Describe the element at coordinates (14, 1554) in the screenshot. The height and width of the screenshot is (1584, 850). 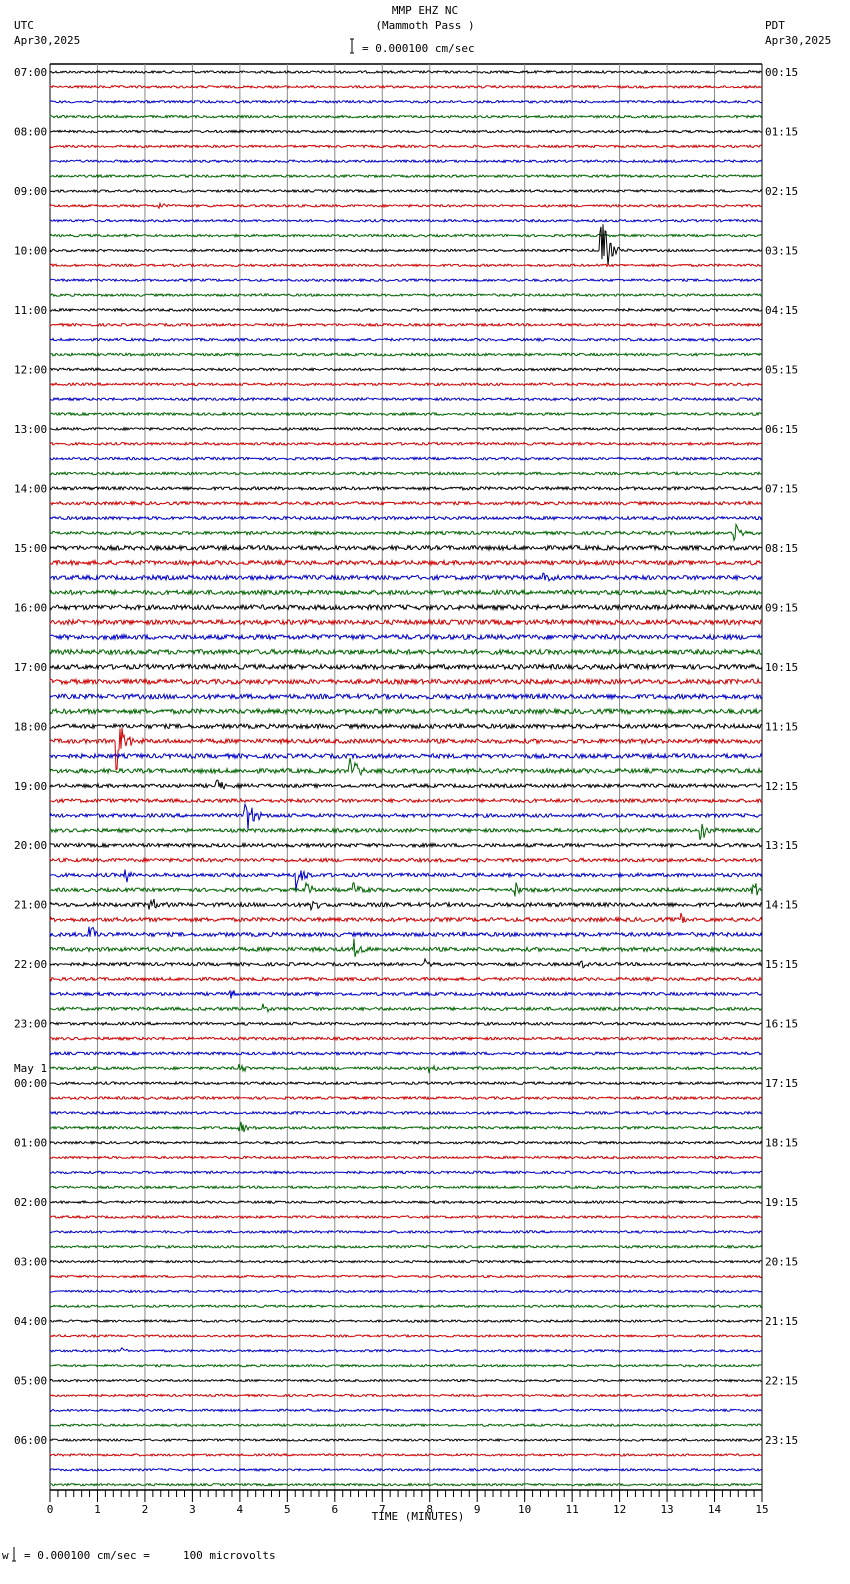
I see `footer-scale-icon` at that location.